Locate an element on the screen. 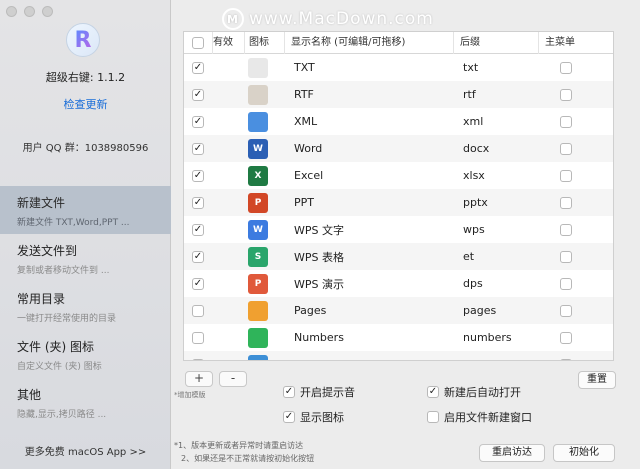 The height and width of the screenshot is (469, 640). sidebar-item-folder-icons: 文件 (夹) 图标 自定义文件 (夹) 图标 is located at coordinates (85, 354).